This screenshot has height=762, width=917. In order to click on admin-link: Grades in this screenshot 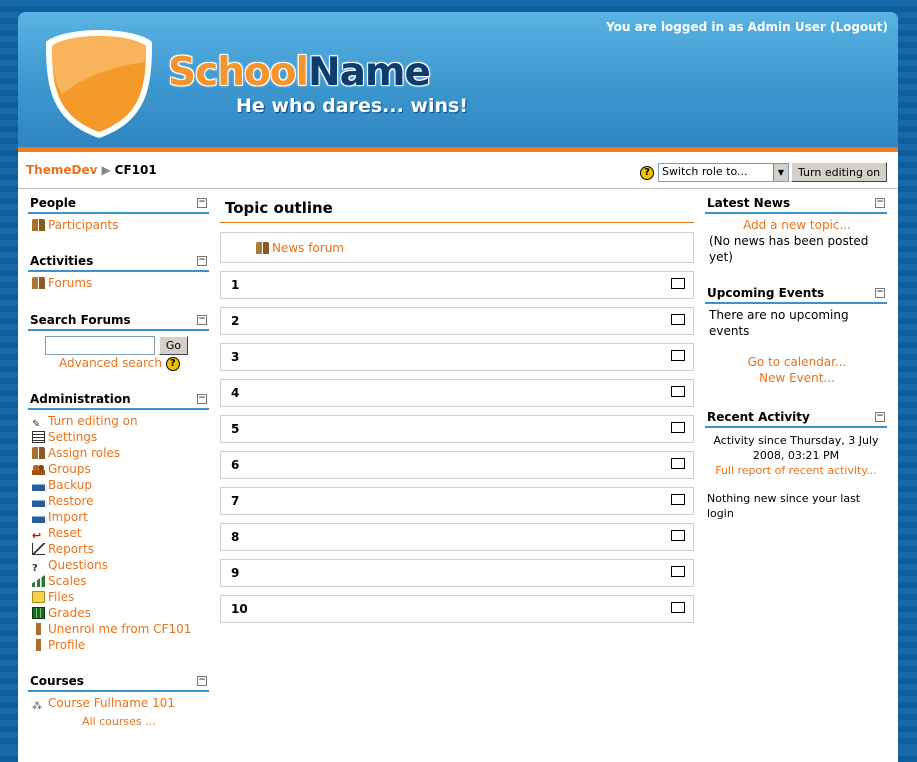, I will do `click(69, 613)`.